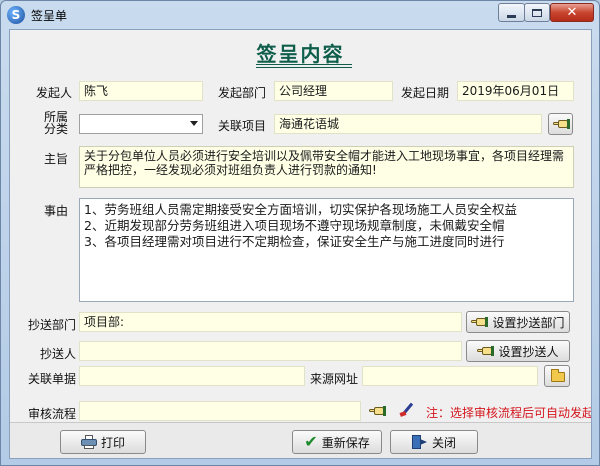  Describe the element at coordinates (56, 159) in the screenshot. I see `subject-label: 主旨` at that location.